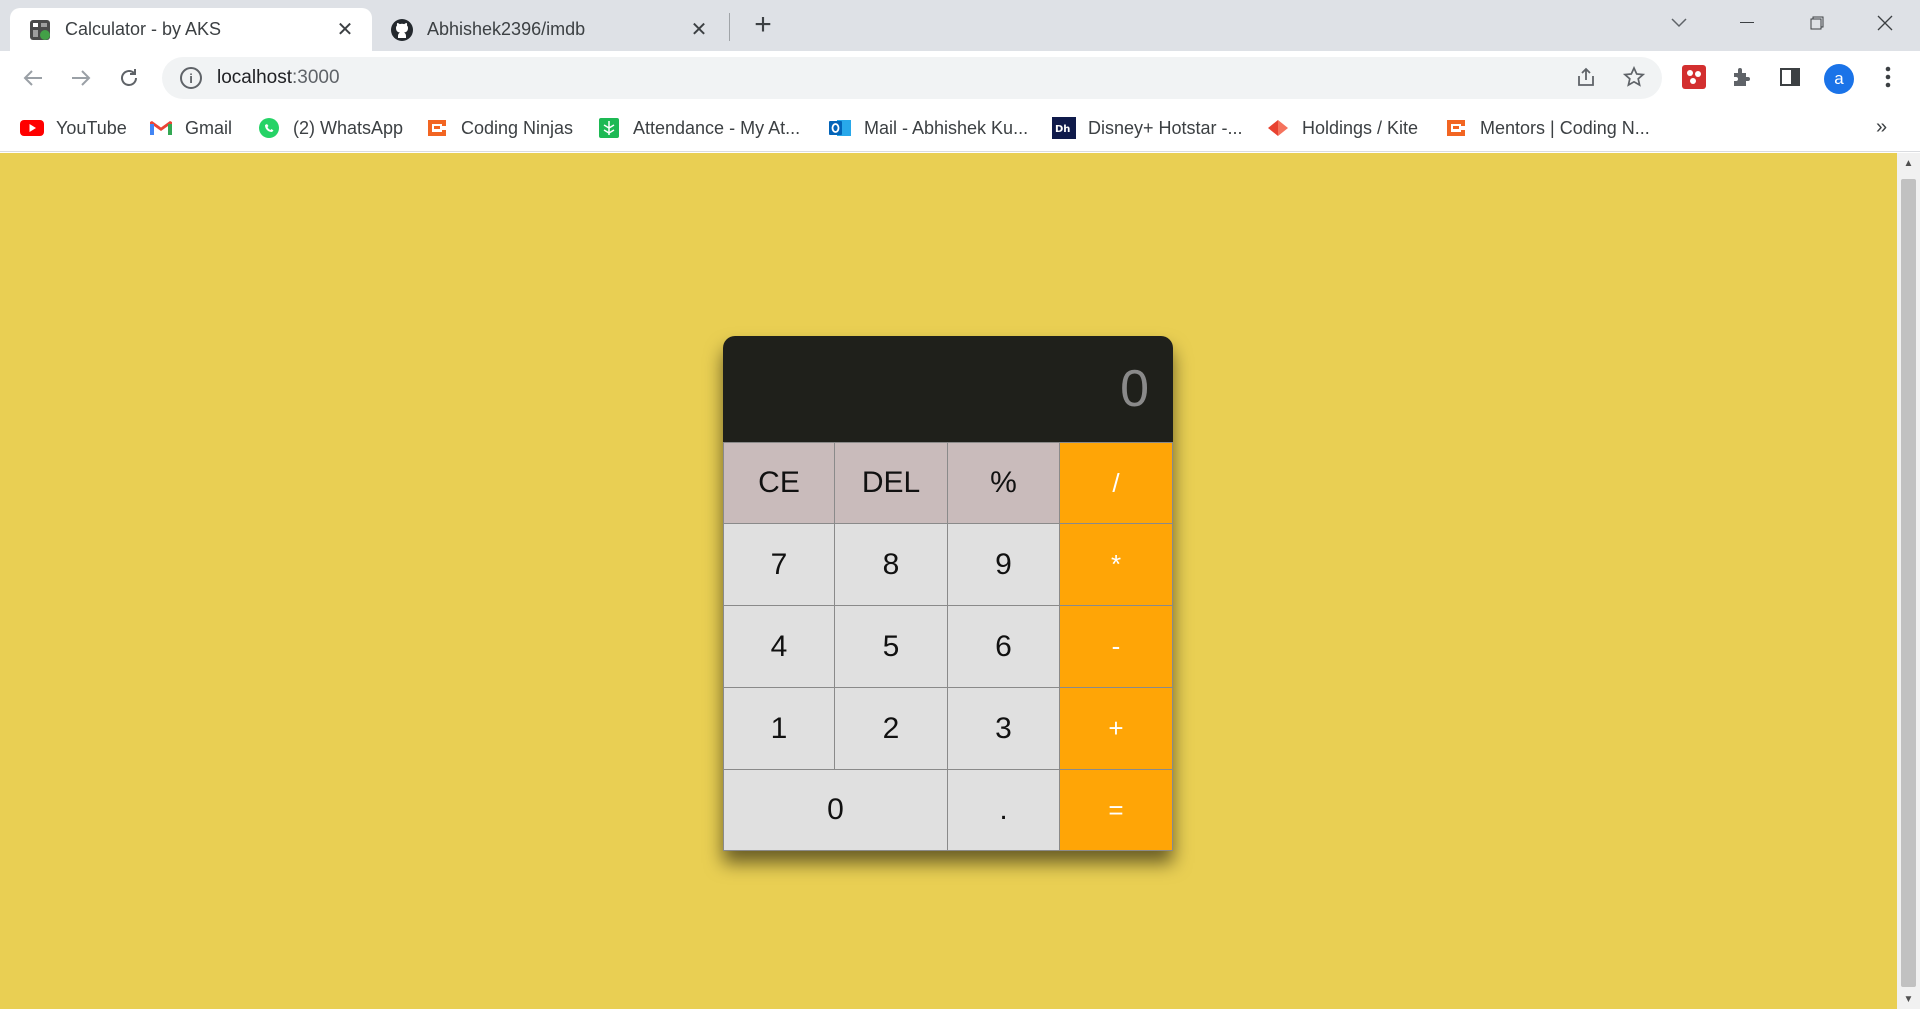  Describe the element at coordinates (609, 128) in the screenshot. I see `attendance-icon` at that location.